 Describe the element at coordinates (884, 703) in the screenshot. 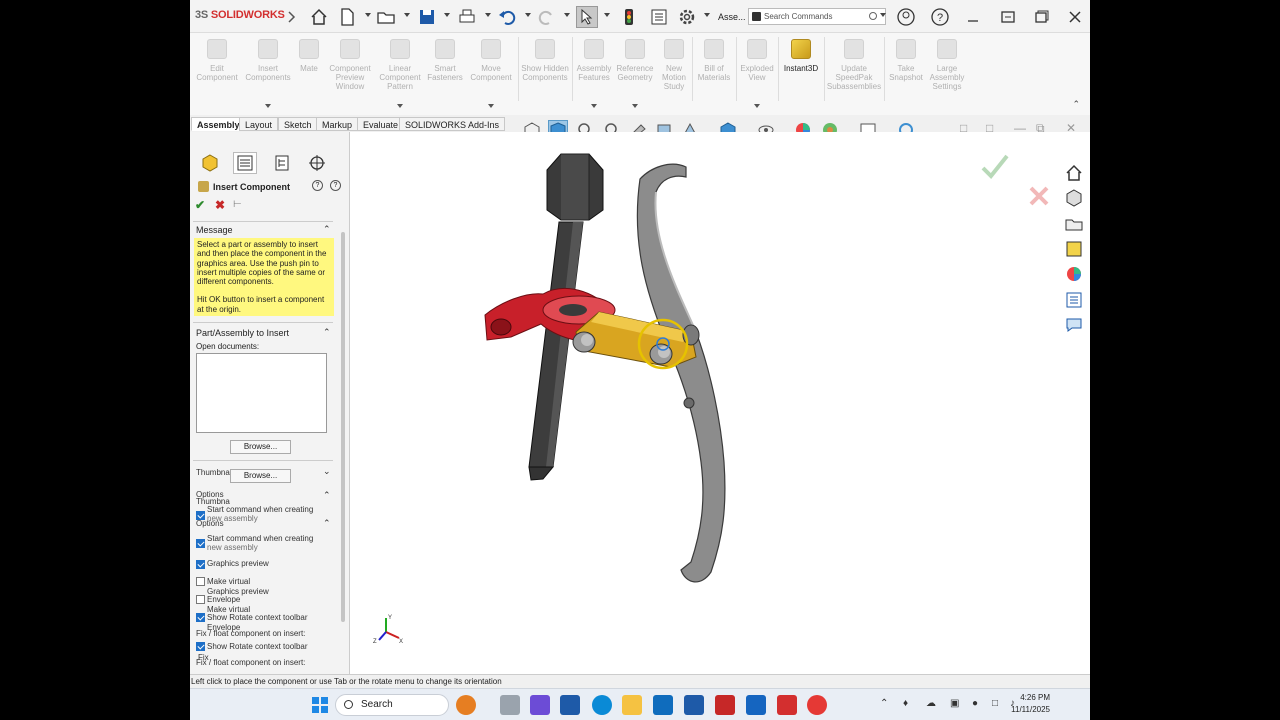

I see `tray-overflow-icon: ⌃` at that location.